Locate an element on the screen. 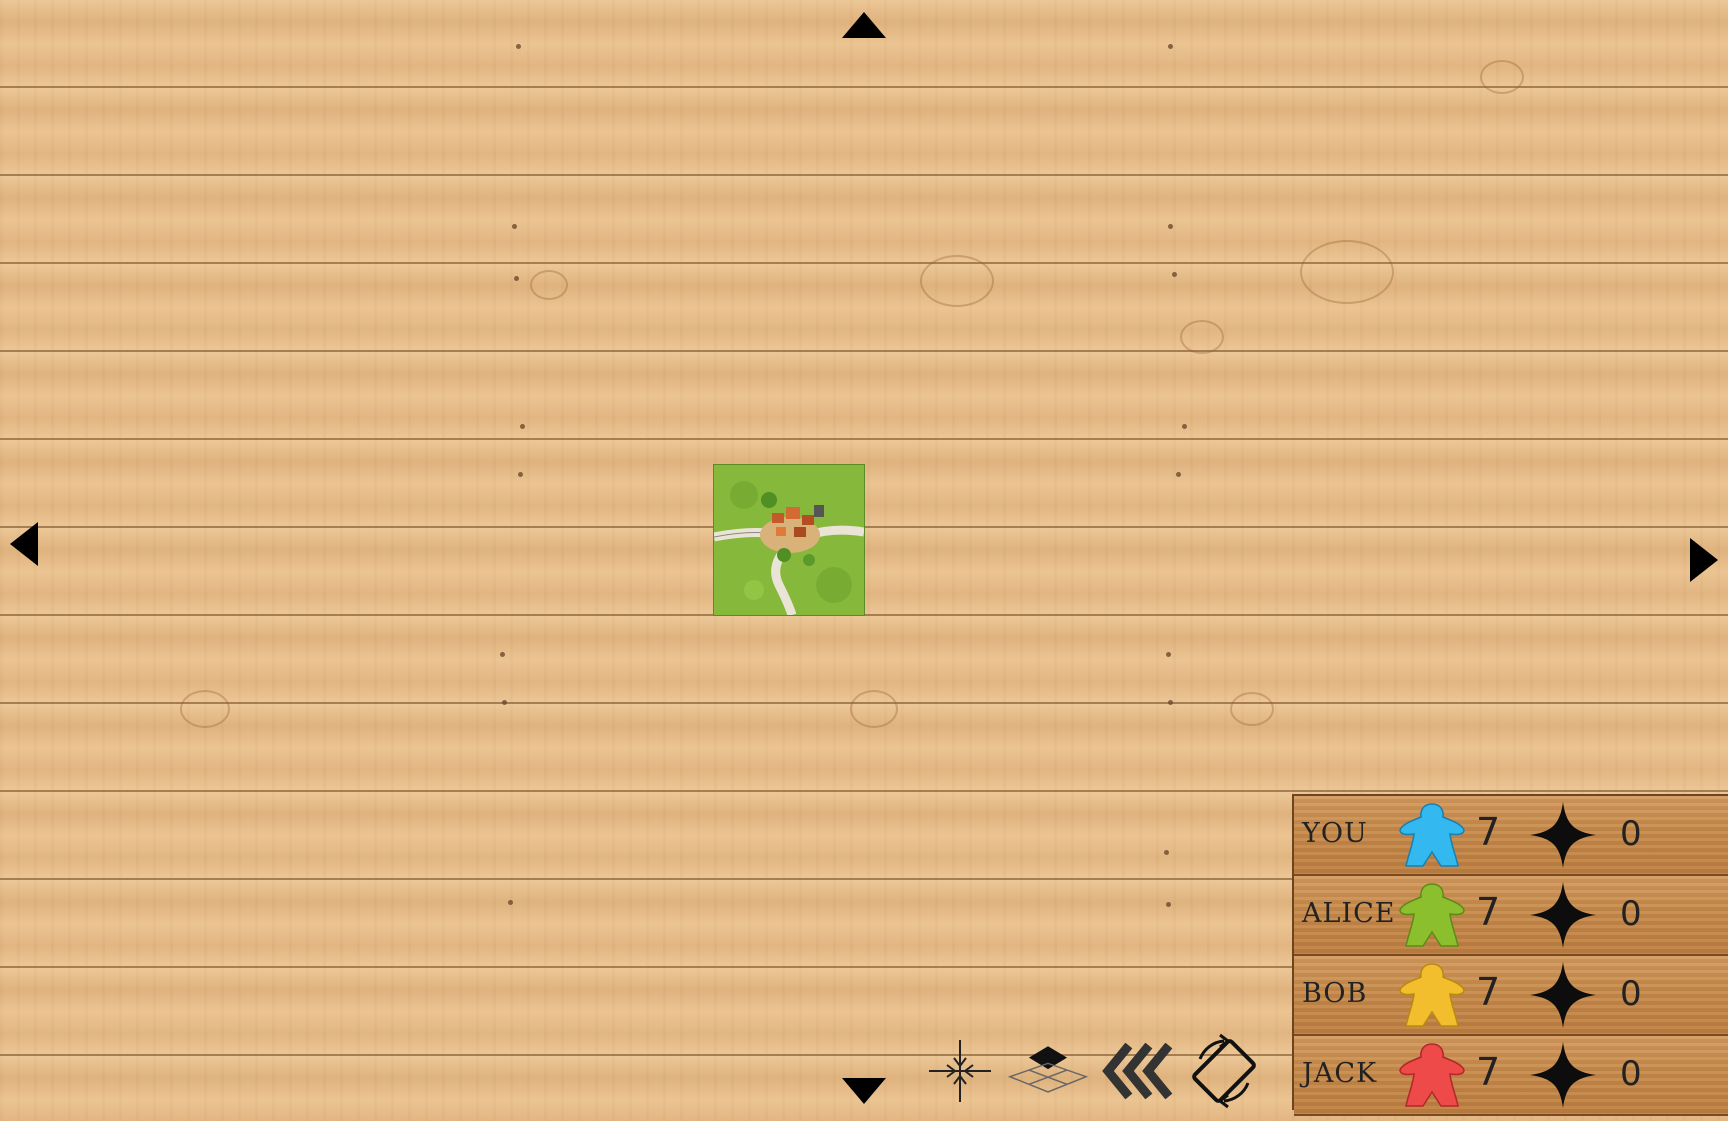 This screenshot has width=1728, height=1121. player-row-jack: JACK 7 0 is located at coordinates (1511, 1076).